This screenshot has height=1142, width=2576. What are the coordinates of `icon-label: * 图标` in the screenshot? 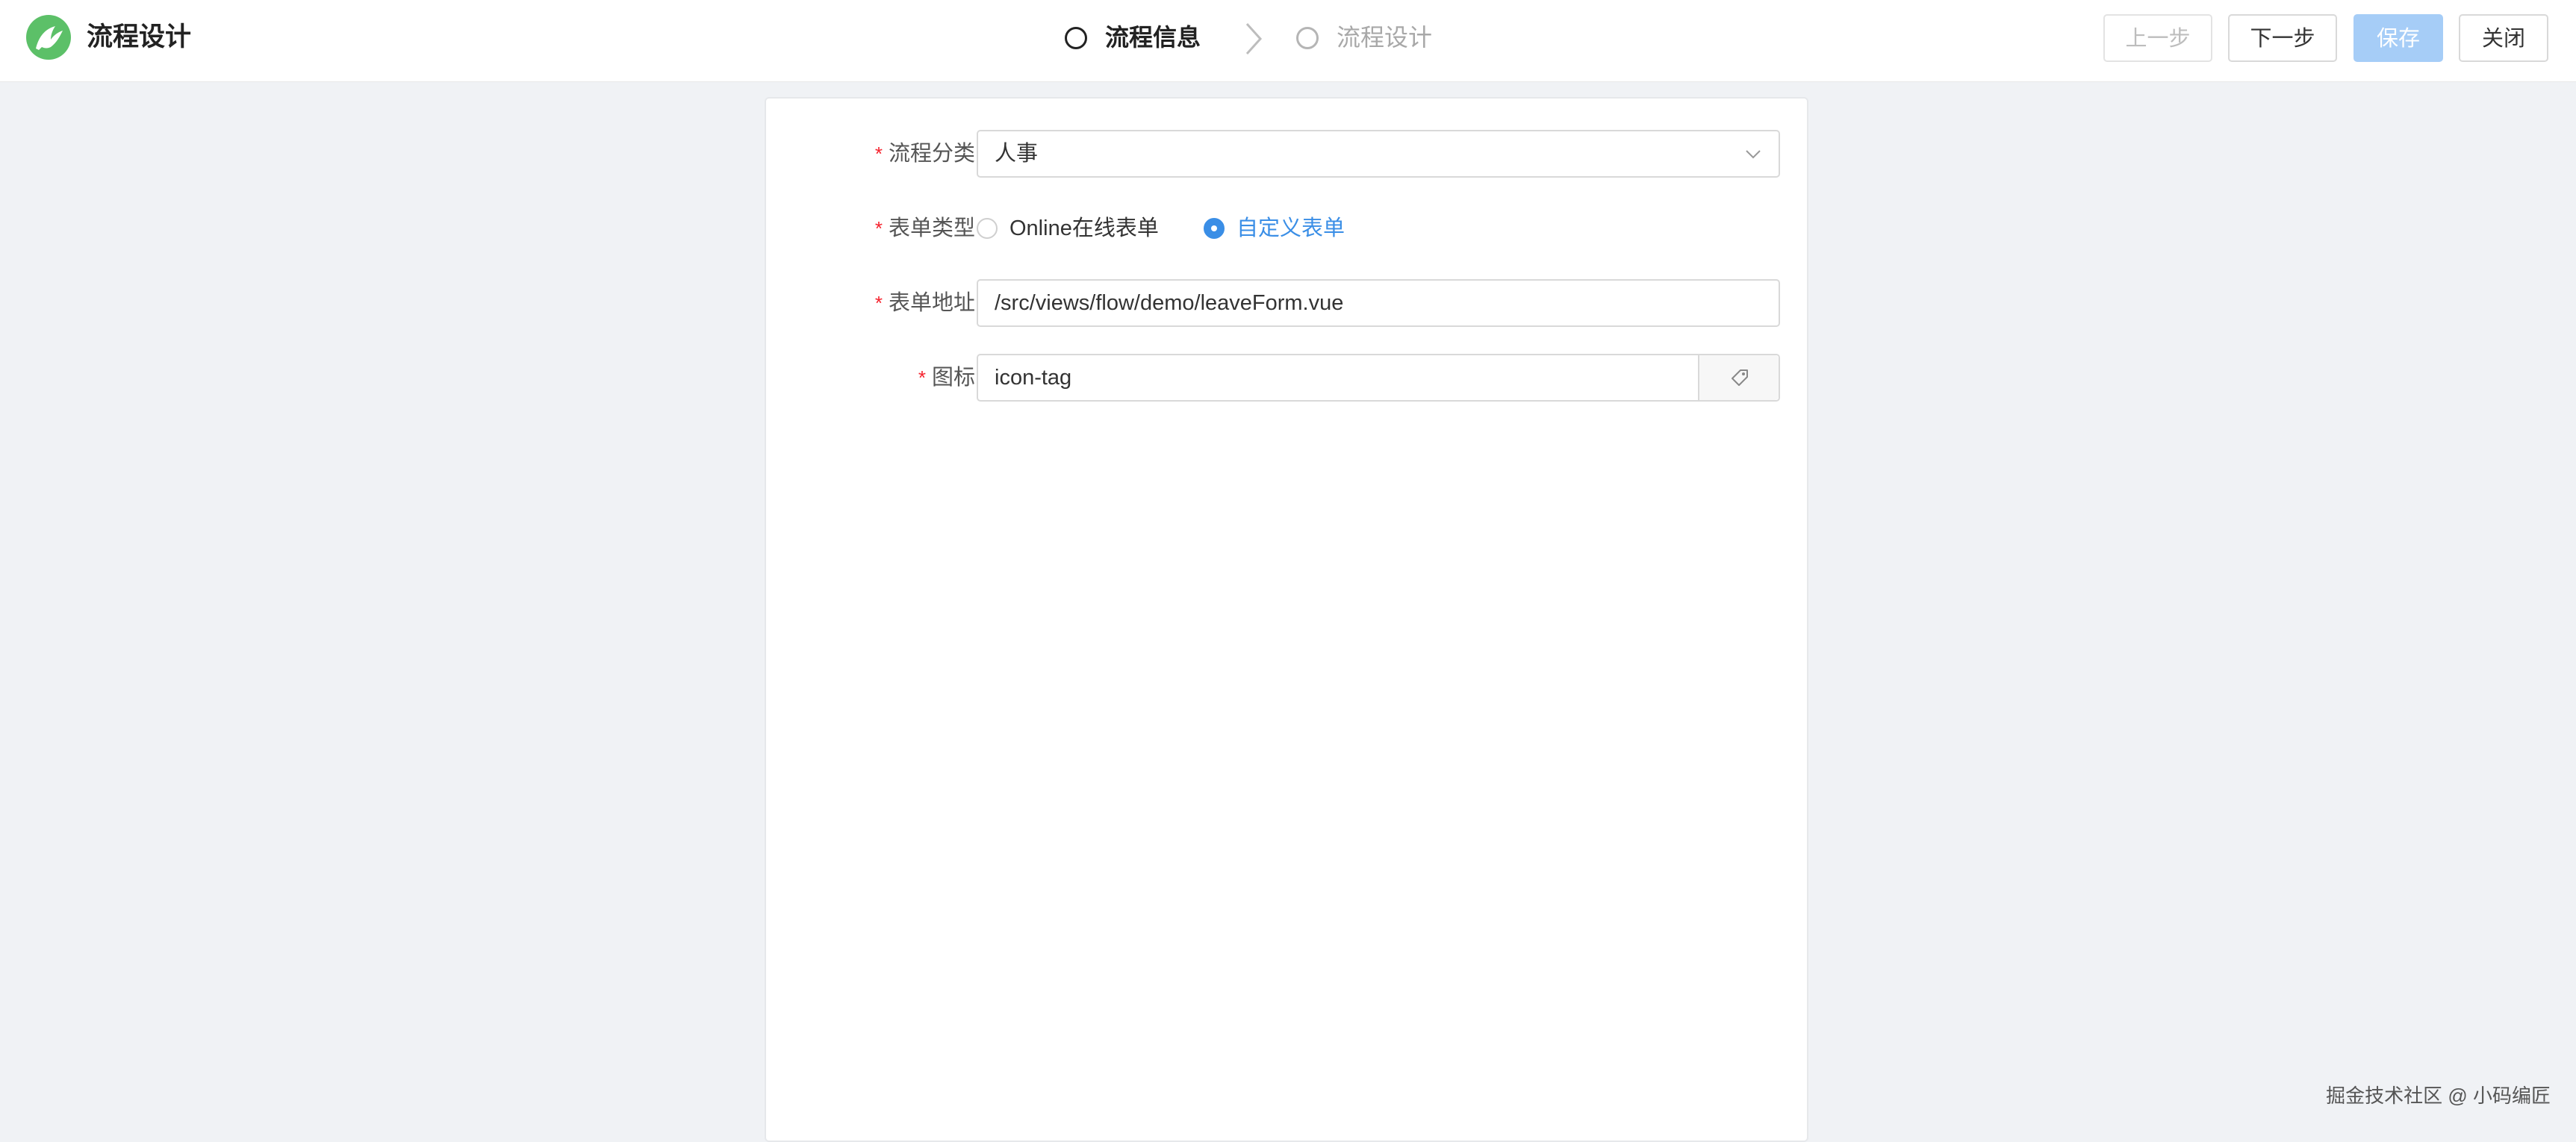 It's located at (946, 378).